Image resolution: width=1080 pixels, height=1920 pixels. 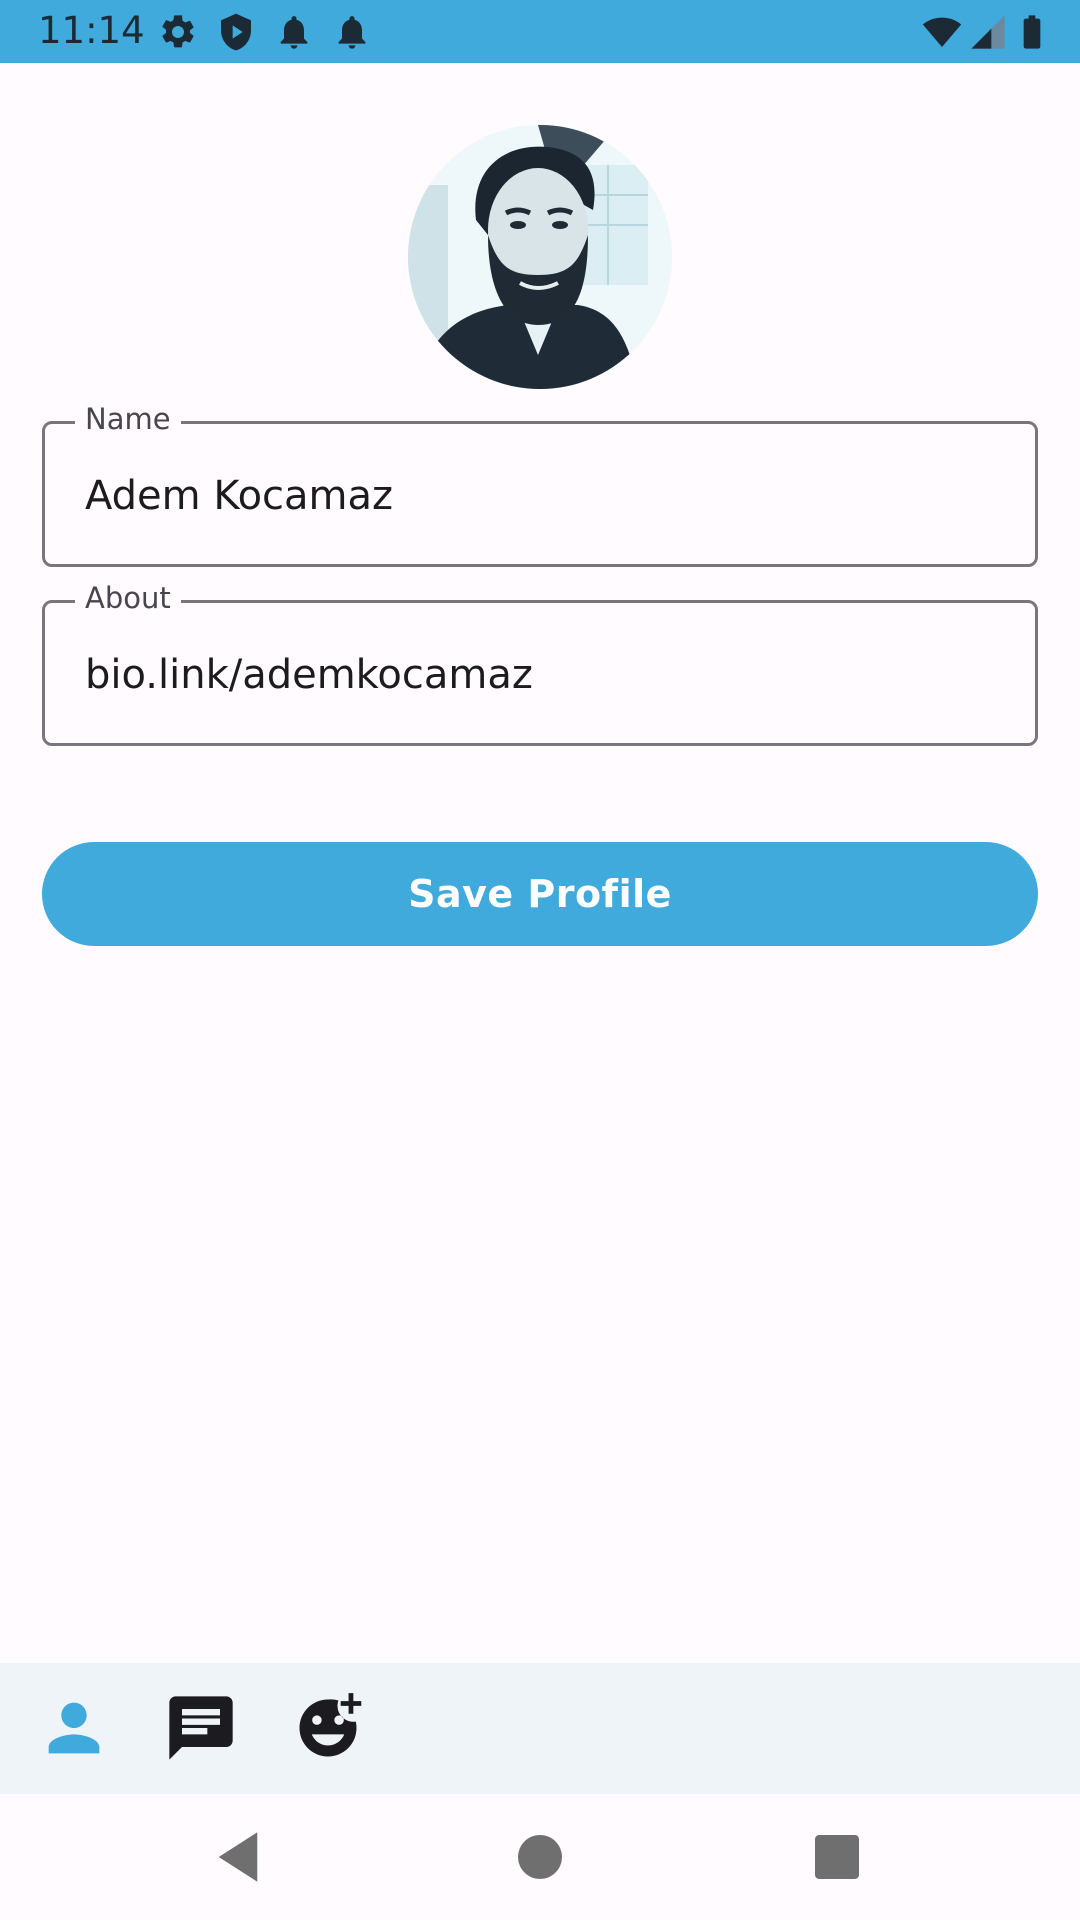 I want to click on save-profile-label: Save Profile, so click(x=540, y=894).